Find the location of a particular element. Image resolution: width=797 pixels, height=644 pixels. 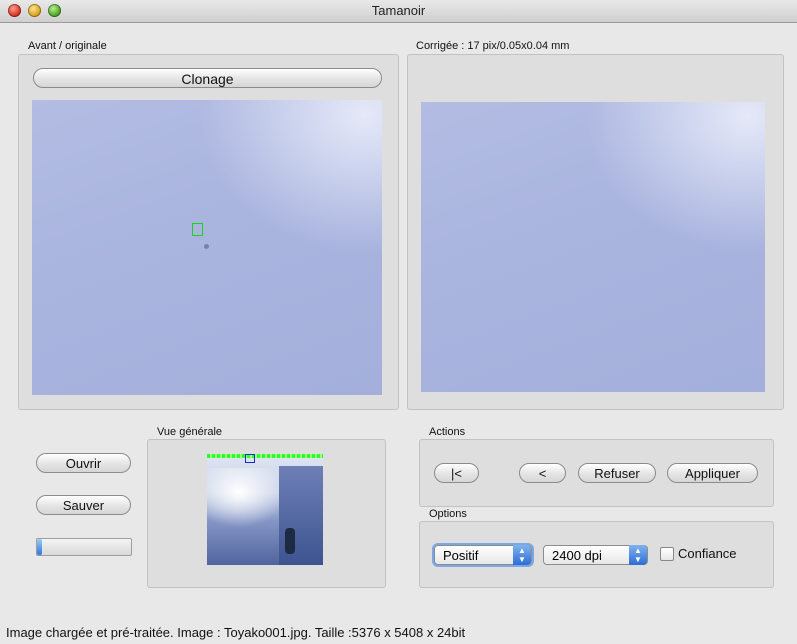

overview-thumbnail is located at coordinates (265, 509).